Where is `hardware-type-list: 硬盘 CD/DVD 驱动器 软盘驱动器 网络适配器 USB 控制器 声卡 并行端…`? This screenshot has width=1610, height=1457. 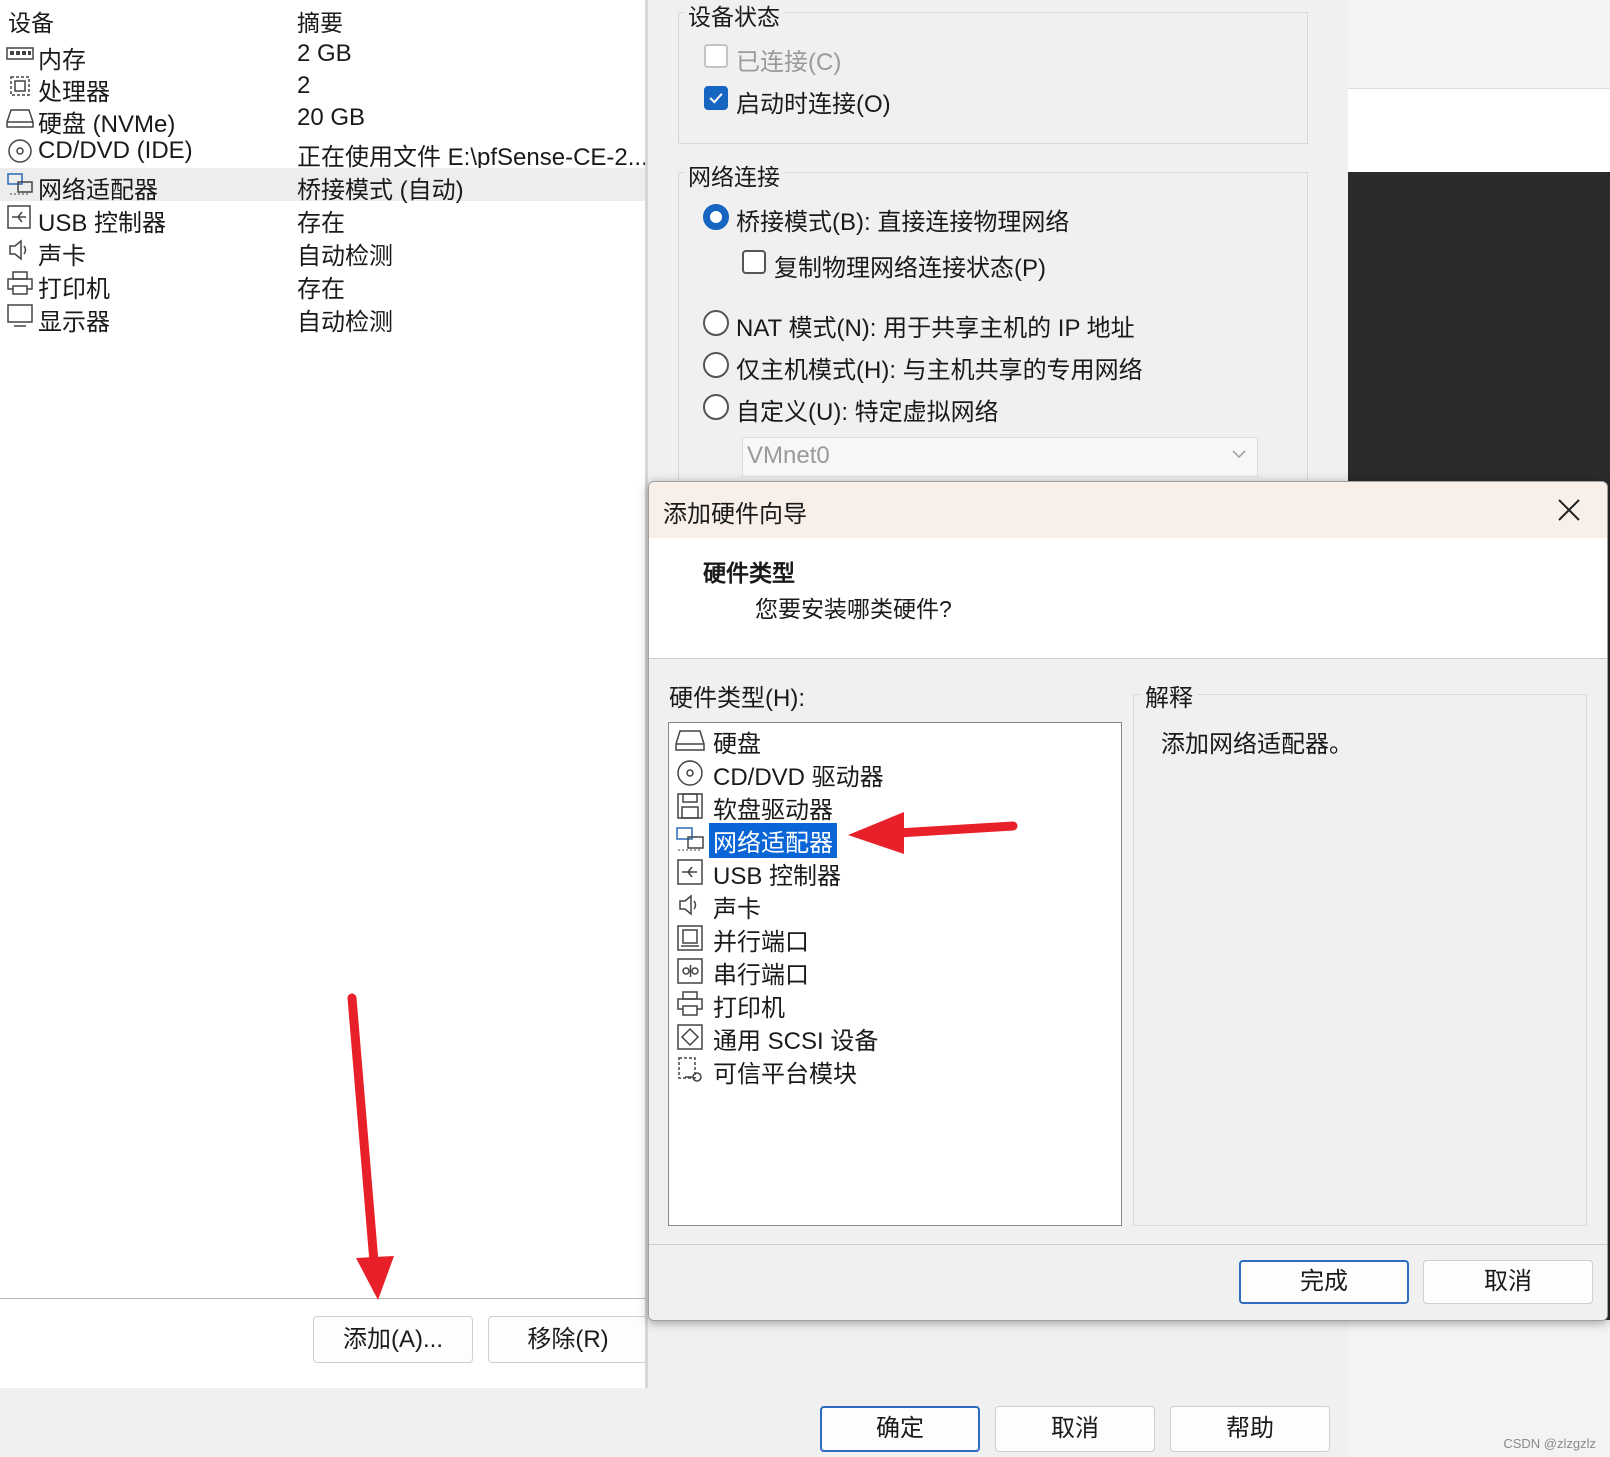
hardware-type-list: 硬盘 CD/DVD 驱动器 软盘驱动器 网络适配器 USB 控制器 声卡 并行端… is located at coordinates (895, 974).